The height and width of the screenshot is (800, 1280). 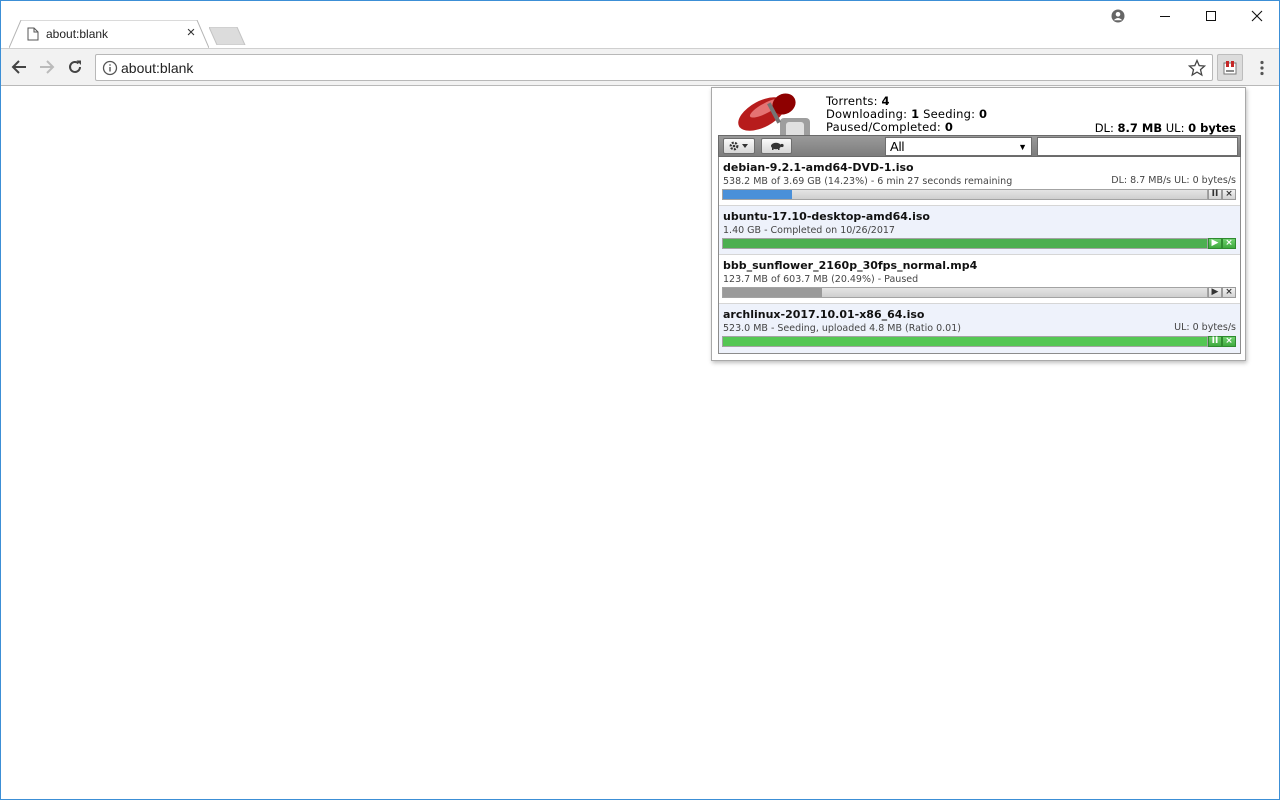 I want to click on seeding-label: Seeding:, so click(x=949, y=114).